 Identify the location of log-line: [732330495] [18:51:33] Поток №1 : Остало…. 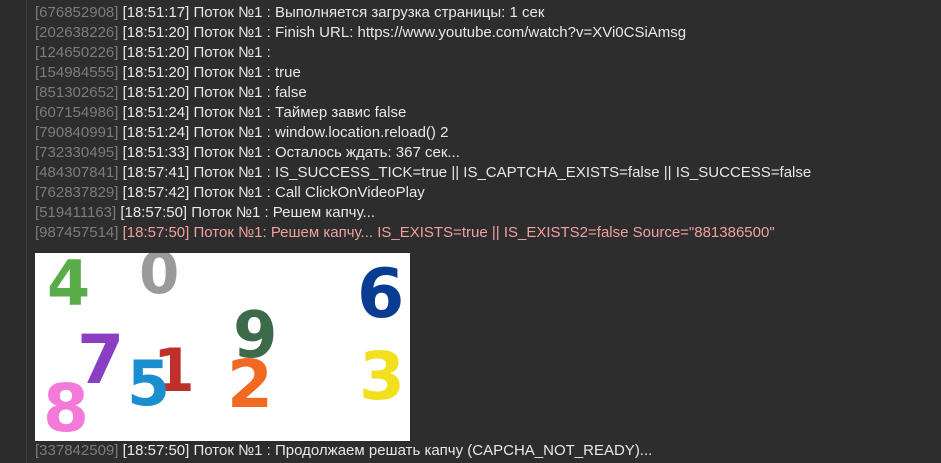
(247, 153).